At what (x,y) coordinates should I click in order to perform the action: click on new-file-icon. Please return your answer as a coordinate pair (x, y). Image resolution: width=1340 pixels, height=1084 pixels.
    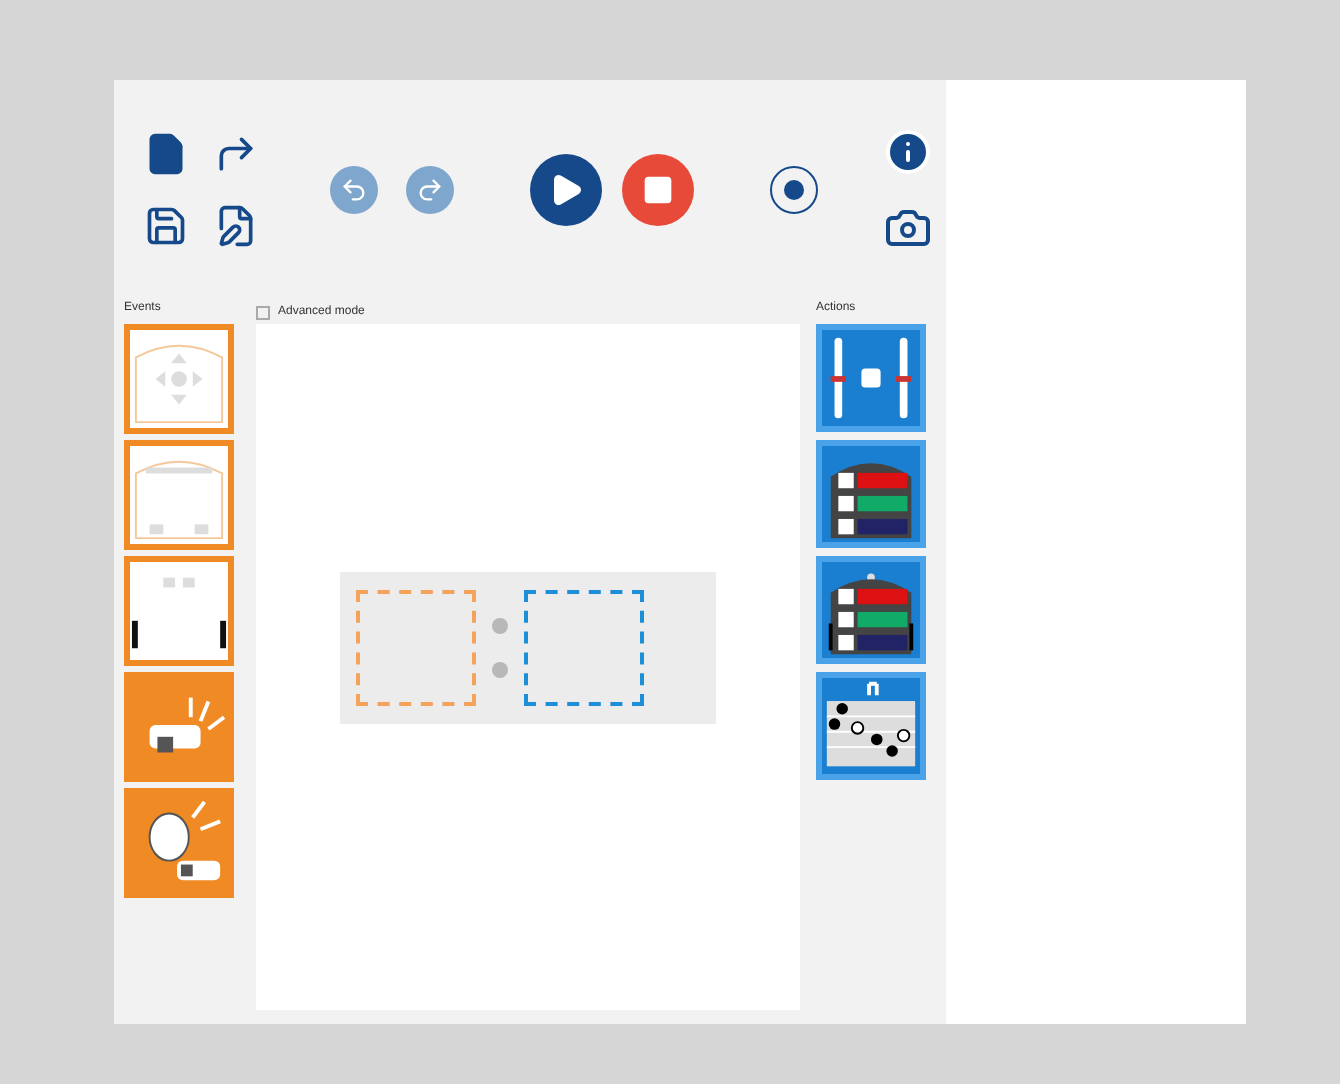
    Looking at the image, I should click on (166, 154).